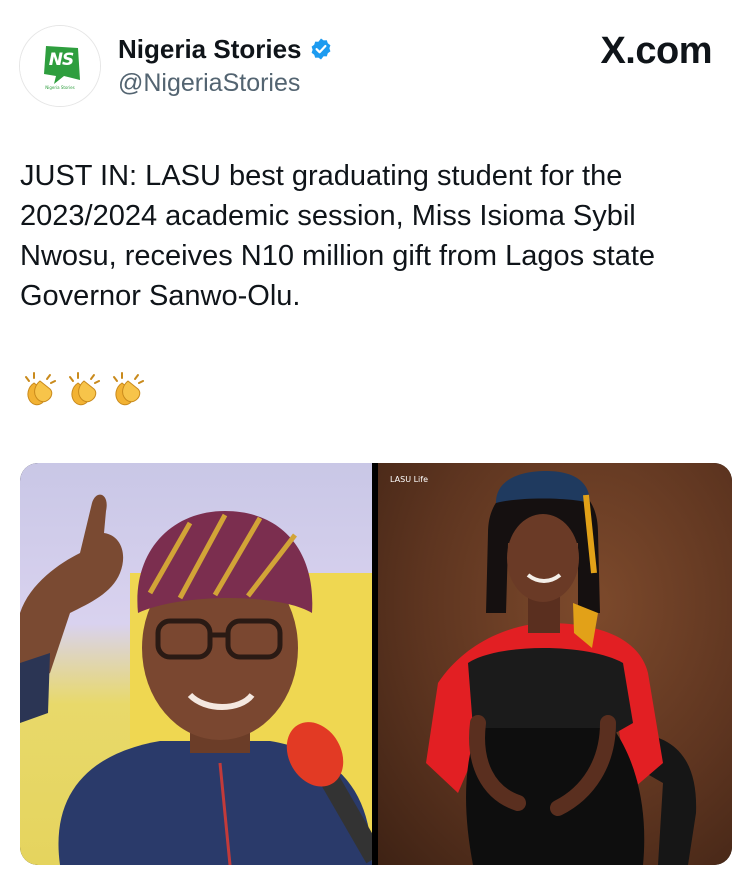 The width and height of the screenshot is (750, 887). What do you see at coordinates (656, 51) in the screenshot?
I see `x-brand-logo: X.com` at bounding box center [656, 51].